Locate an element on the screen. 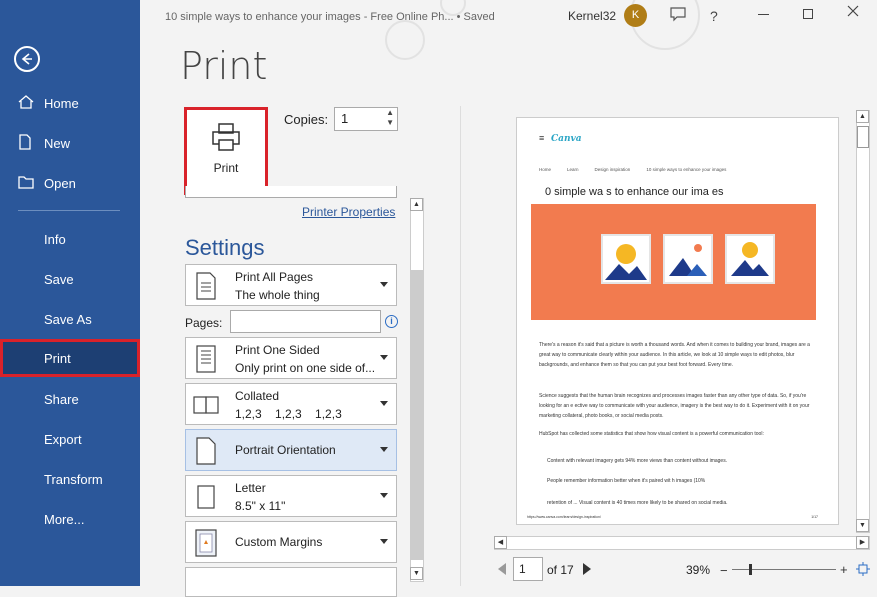  sidebar-item-label: Print is located at coordinates (57, 358).